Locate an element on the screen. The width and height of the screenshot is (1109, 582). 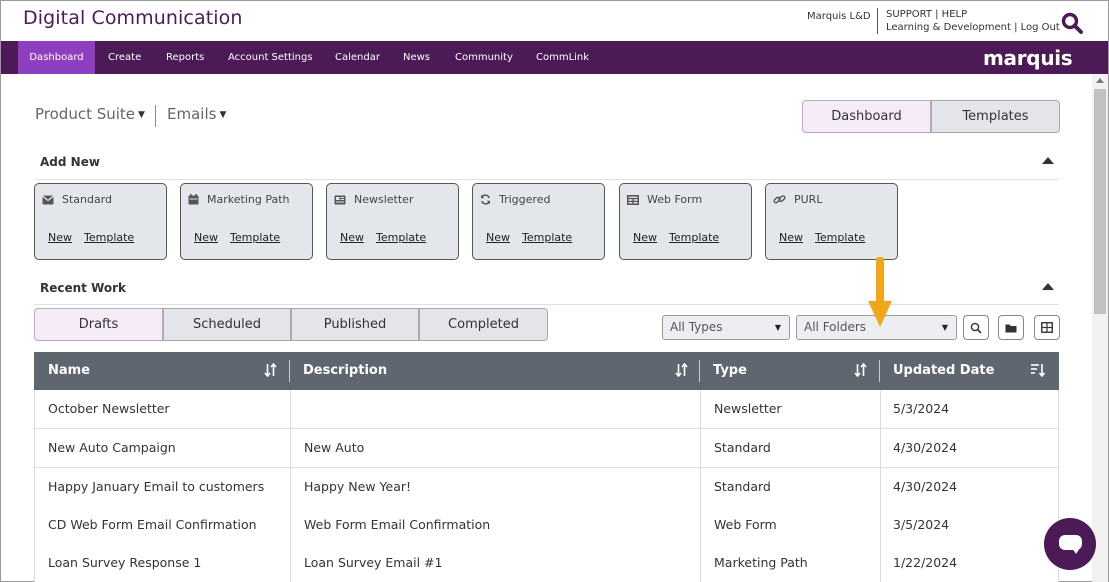
web-form-template-link: Template is located at coordinates (694, 237).